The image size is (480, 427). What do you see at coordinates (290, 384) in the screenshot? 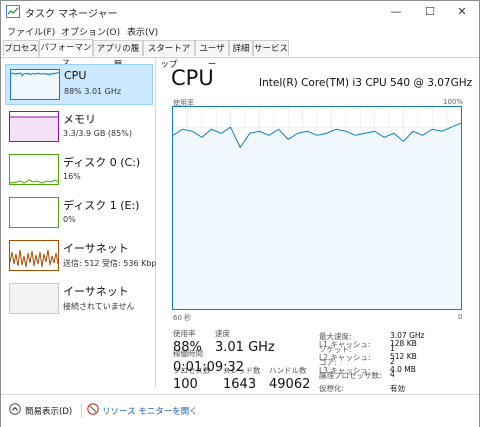
I see `handle-count-value: 49062` at bounding box center [290, 384].